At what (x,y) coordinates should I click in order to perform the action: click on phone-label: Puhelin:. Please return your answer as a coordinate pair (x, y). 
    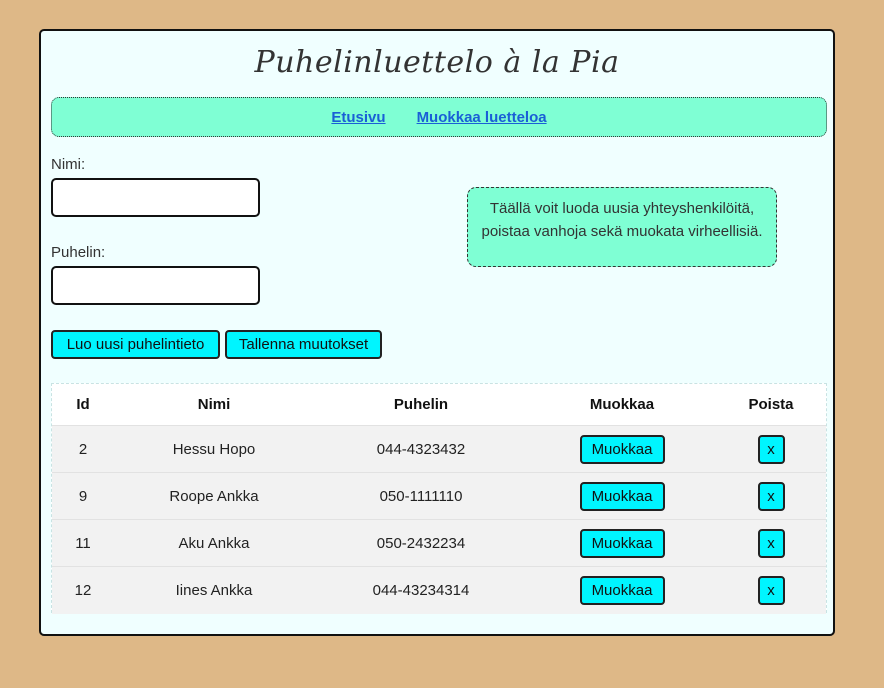
    Looking at the image, I should click on (78, 252).